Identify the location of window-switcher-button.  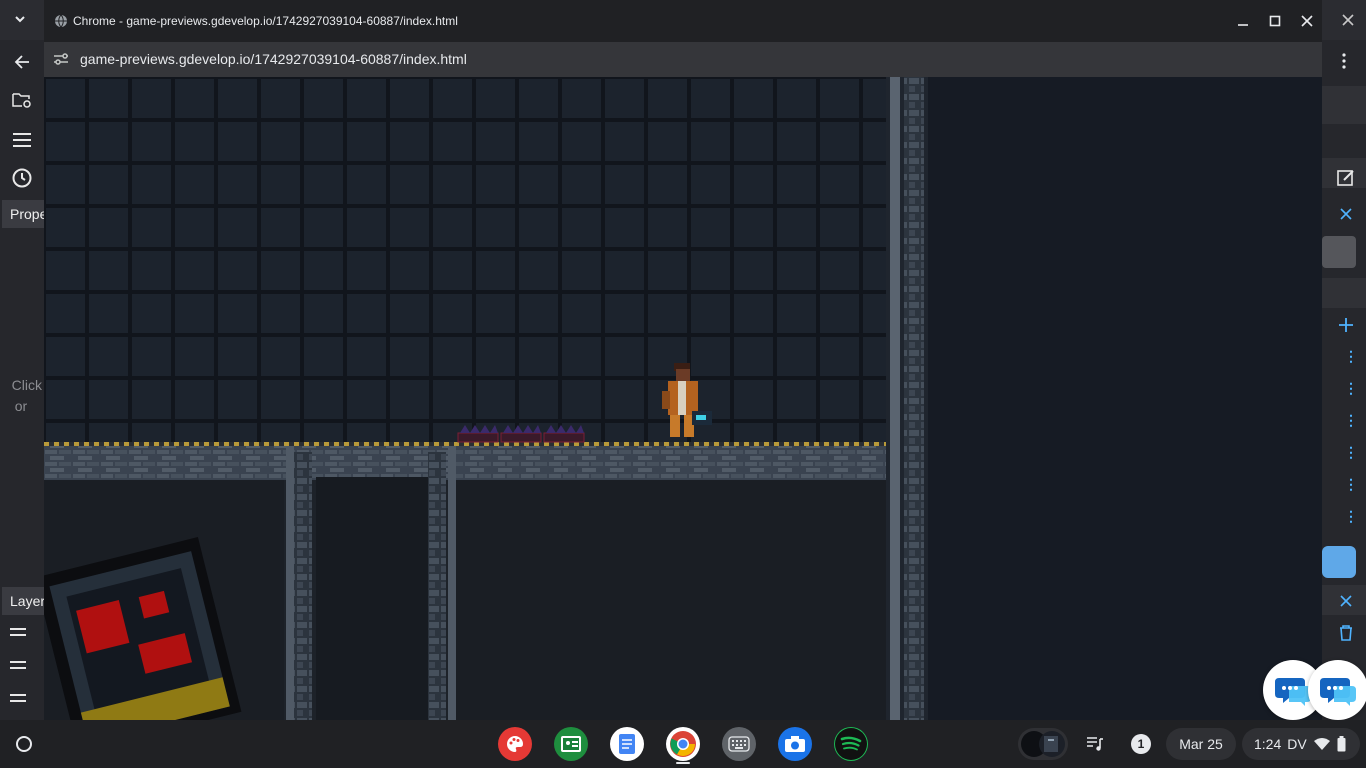
(20, 19).